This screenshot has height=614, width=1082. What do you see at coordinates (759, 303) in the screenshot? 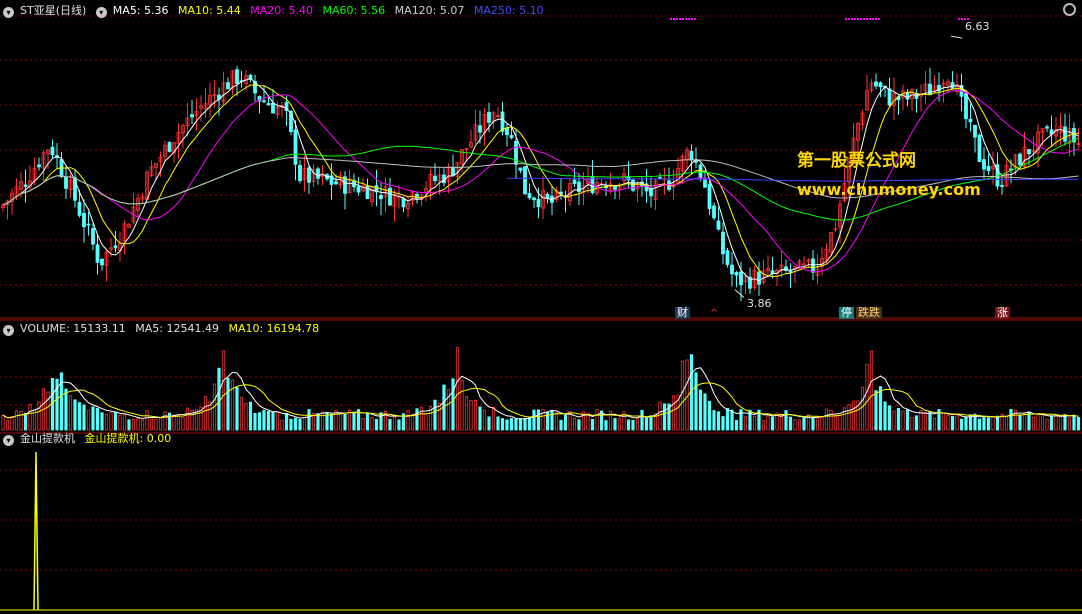
I see `low-price-label: 3.86` at bounding box center [759, 303].